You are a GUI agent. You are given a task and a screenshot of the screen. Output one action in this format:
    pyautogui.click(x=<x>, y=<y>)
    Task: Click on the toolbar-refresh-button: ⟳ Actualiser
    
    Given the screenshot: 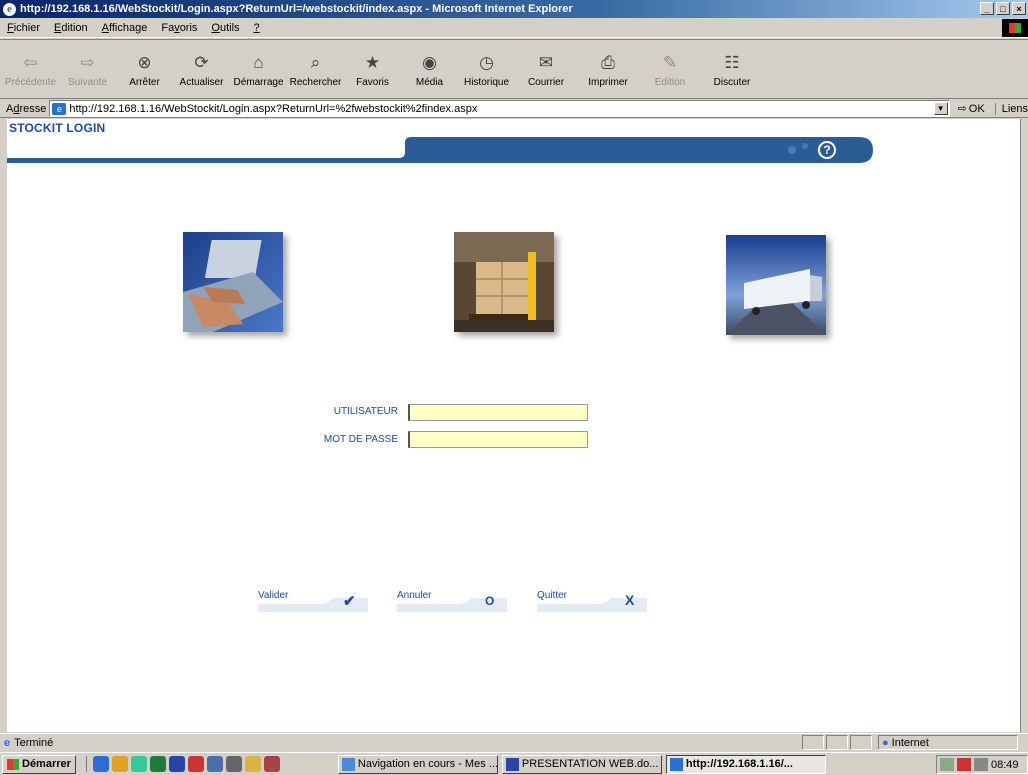 What is the action you would take?
    pyautogui.click(x=201, y=68)
    